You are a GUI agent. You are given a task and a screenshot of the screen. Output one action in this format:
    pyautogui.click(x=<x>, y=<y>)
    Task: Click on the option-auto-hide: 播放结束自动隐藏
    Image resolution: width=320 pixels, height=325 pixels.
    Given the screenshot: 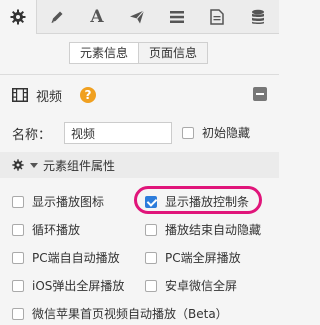 What is the action you would take?
    pyautogui.click(x=203, y=229)
    